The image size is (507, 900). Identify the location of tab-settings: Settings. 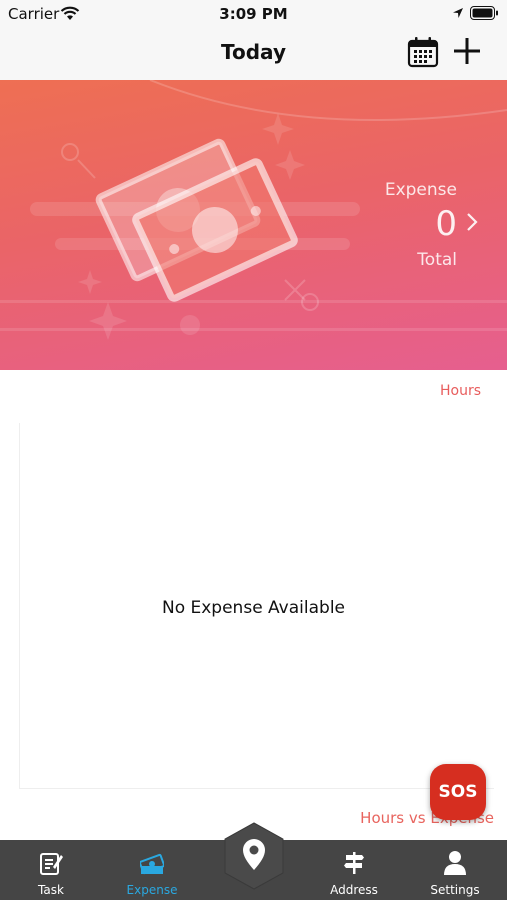
(455, 870).